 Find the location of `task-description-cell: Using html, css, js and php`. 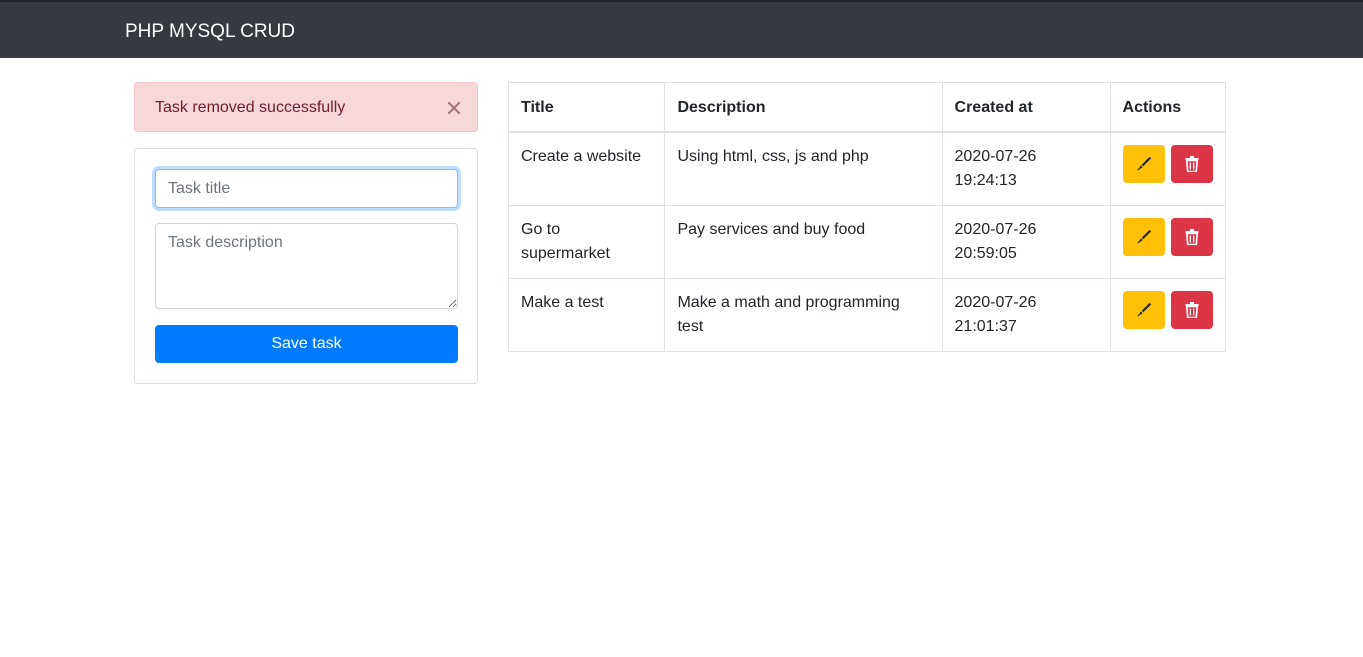

task-description-cell: Using html, css, js and php is located at coordinates (803, 168).